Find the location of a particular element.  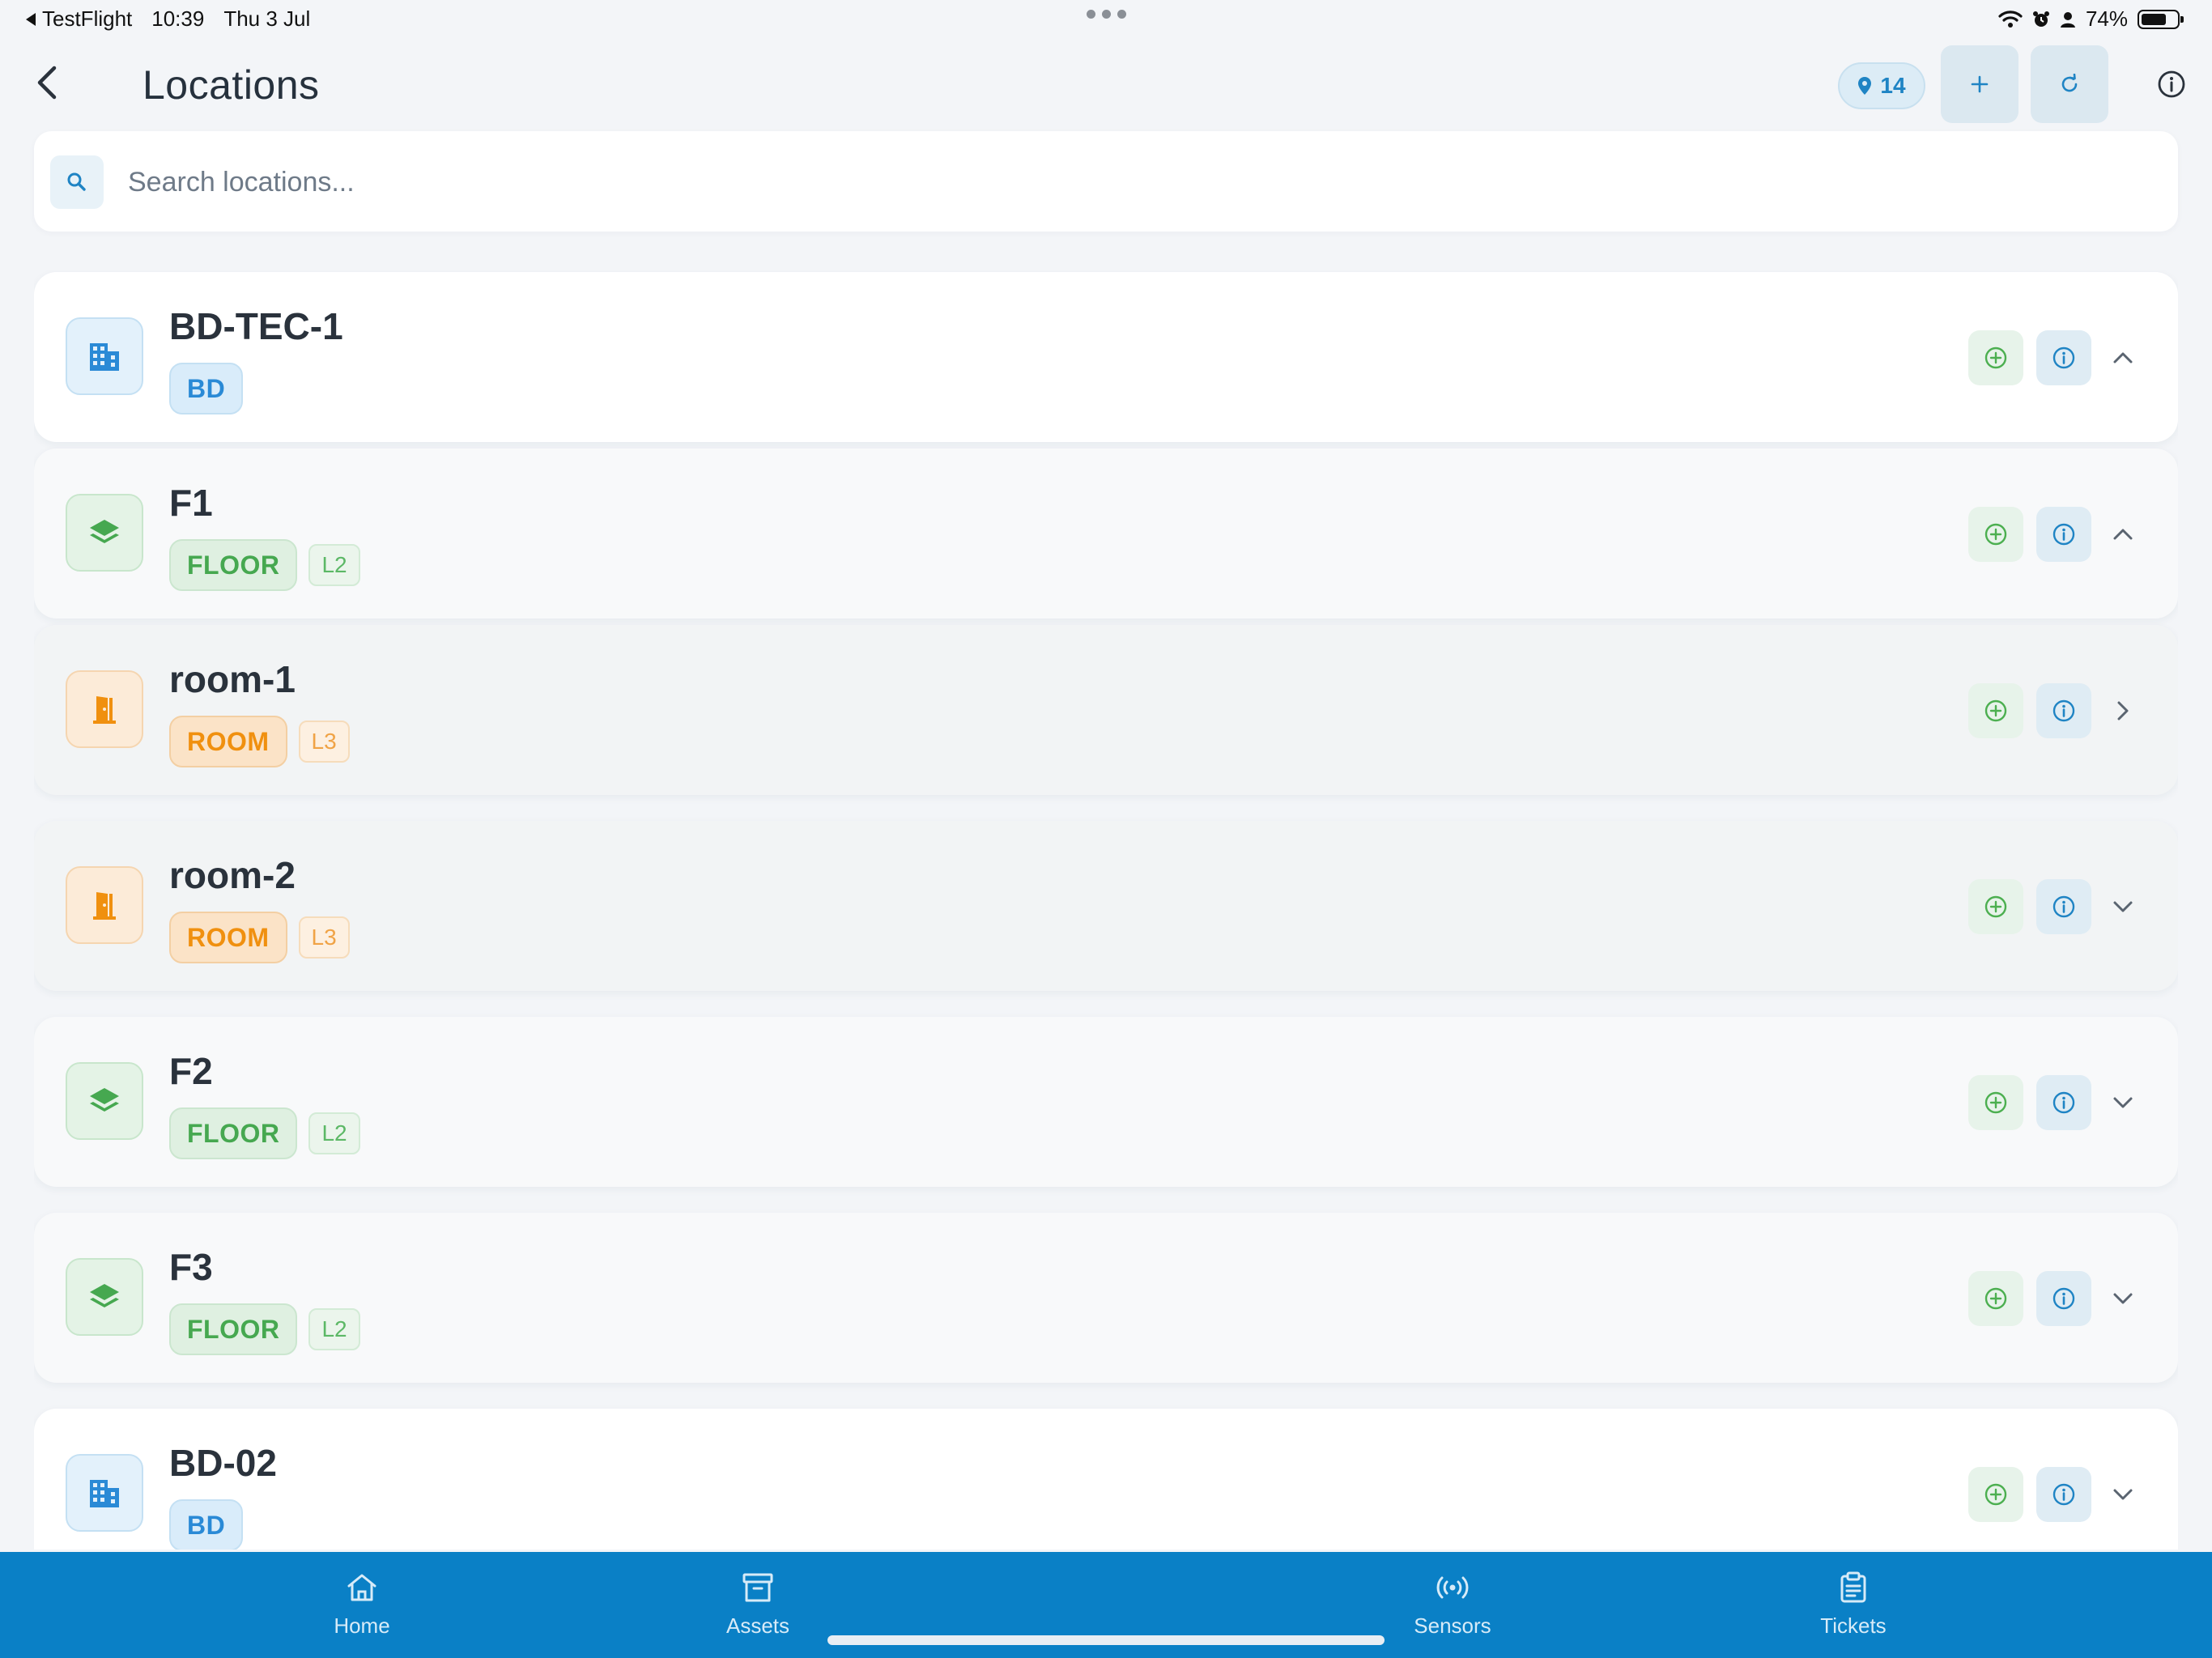

add-location-button is located at coordinates (1980, 84).